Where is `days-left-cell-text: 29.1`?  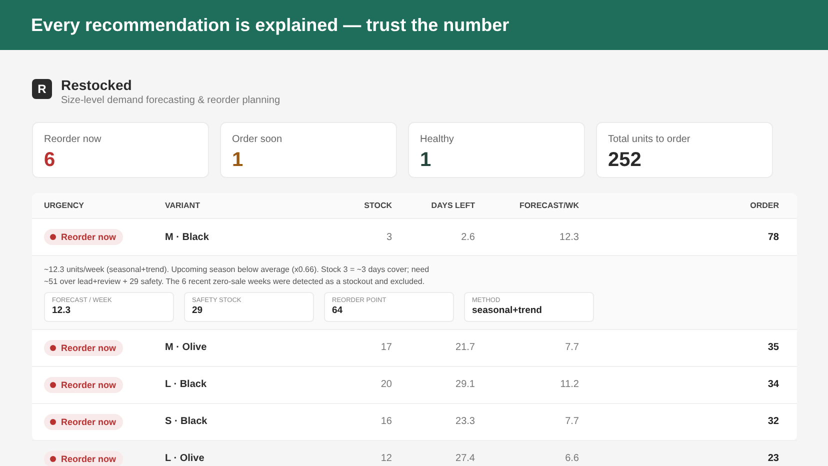 days-left-cell-text: 29.1 is located at coordinates (464, 384).